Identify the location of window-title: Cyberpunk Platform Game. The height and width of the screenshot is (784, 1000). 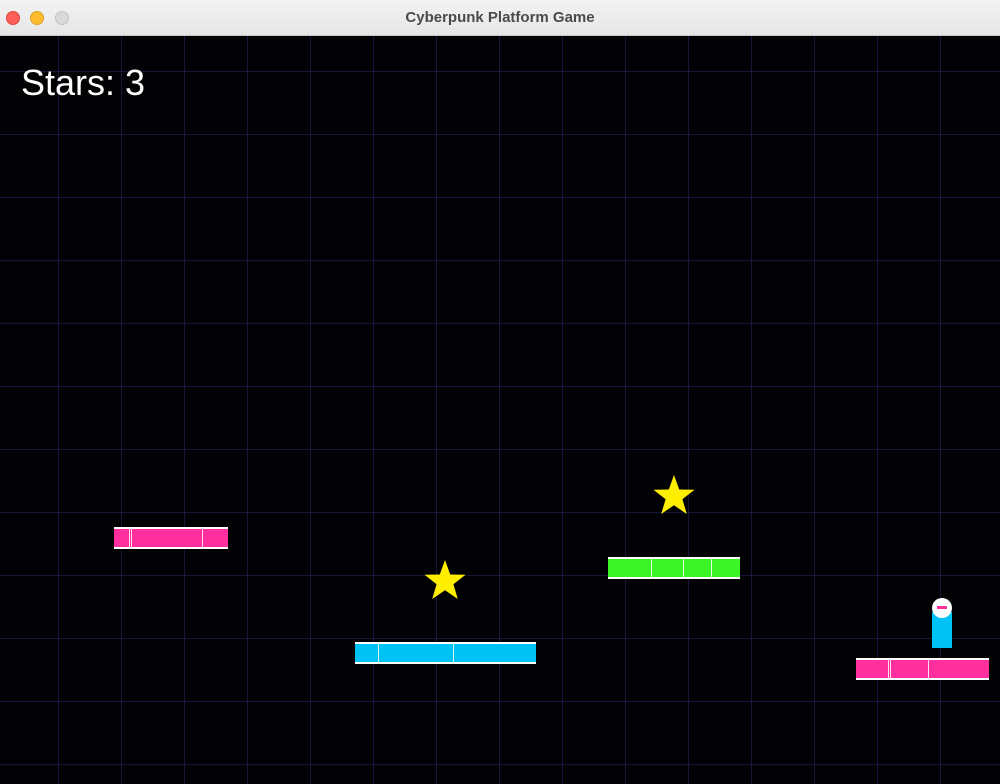
(500, 17).